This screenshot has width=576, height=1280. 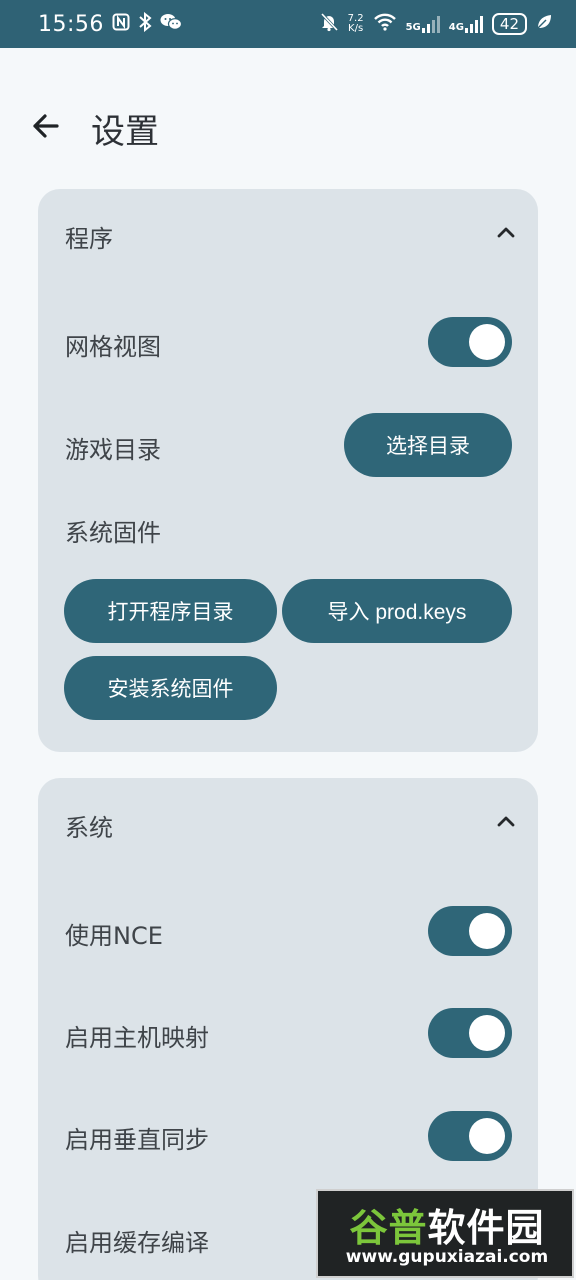 I want to click on net-speed: 7.2 K/s, so click(x=356, y=24).